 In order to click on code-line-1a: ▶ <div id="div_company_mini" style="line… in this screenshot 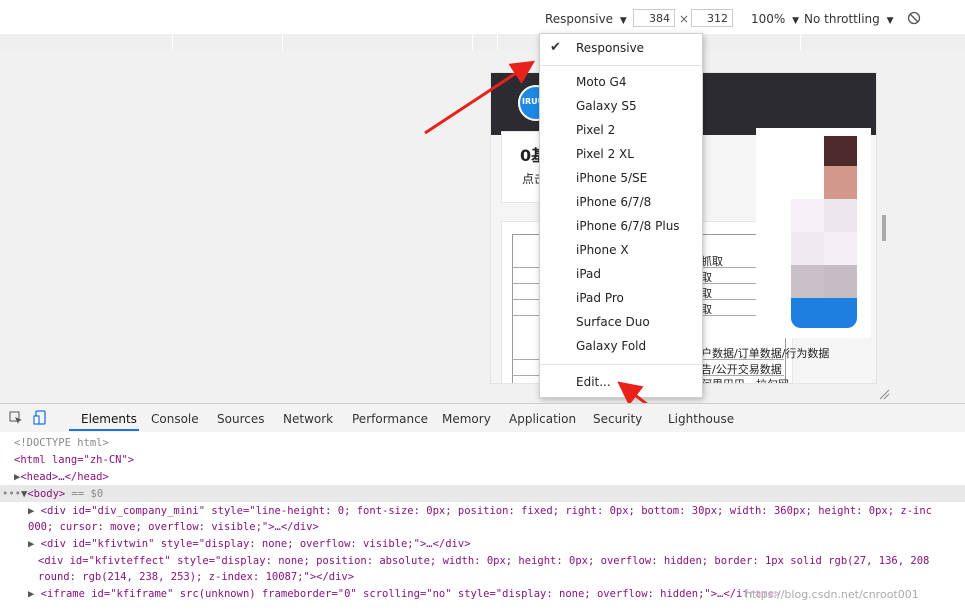, I will do `click(480, 511)`.